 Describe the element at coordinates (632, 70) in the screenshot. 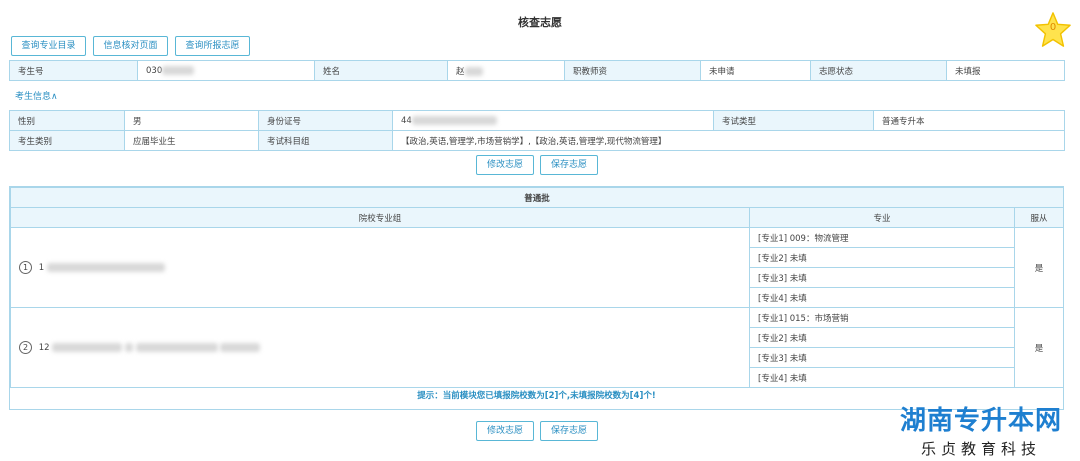

I see `qualification-label: 职教师资` at that location.